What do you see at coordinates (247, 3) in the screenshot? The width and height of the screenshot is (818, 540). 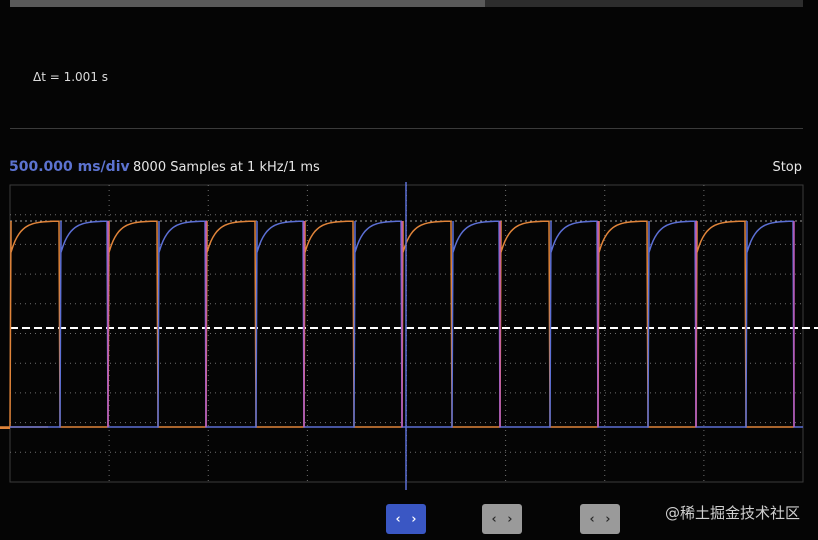 I see `scrollbar-thumb` at bounding box center [247, 3].